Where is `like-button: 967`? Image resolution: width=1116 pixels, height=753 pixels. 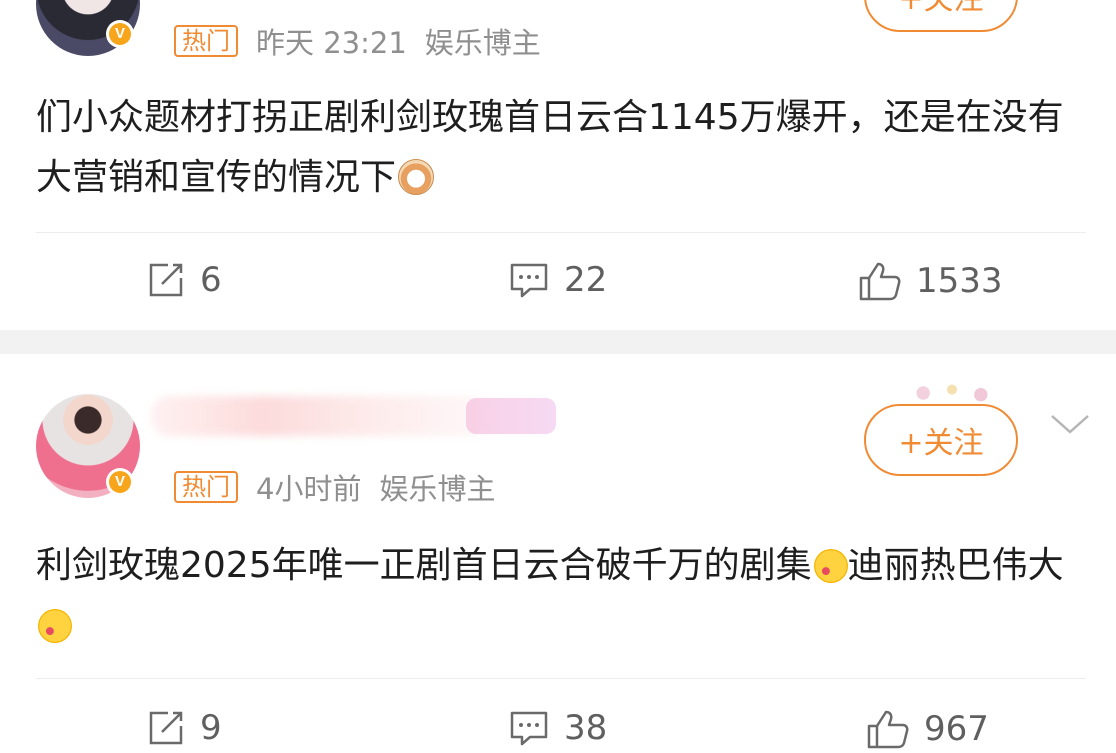 like-button: 967 is located at coordinates (927, 729).